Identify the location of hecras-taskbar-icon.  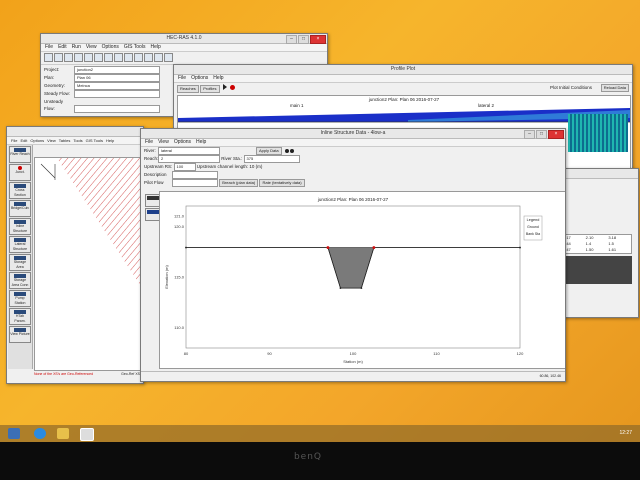
(87, 434).